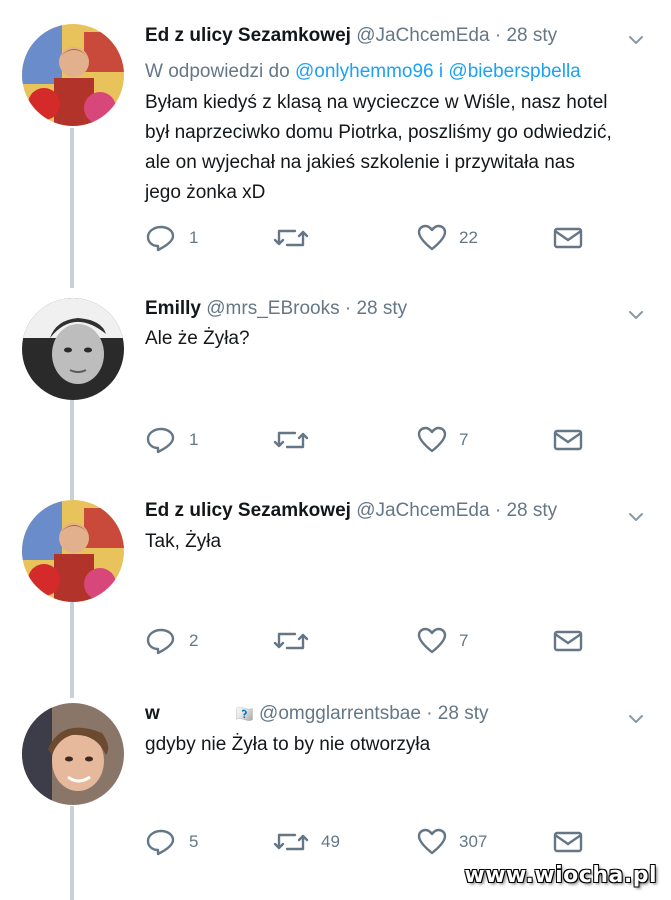  I want to click on reply-user-link: @onlyhemmo96, so click(364, 71).